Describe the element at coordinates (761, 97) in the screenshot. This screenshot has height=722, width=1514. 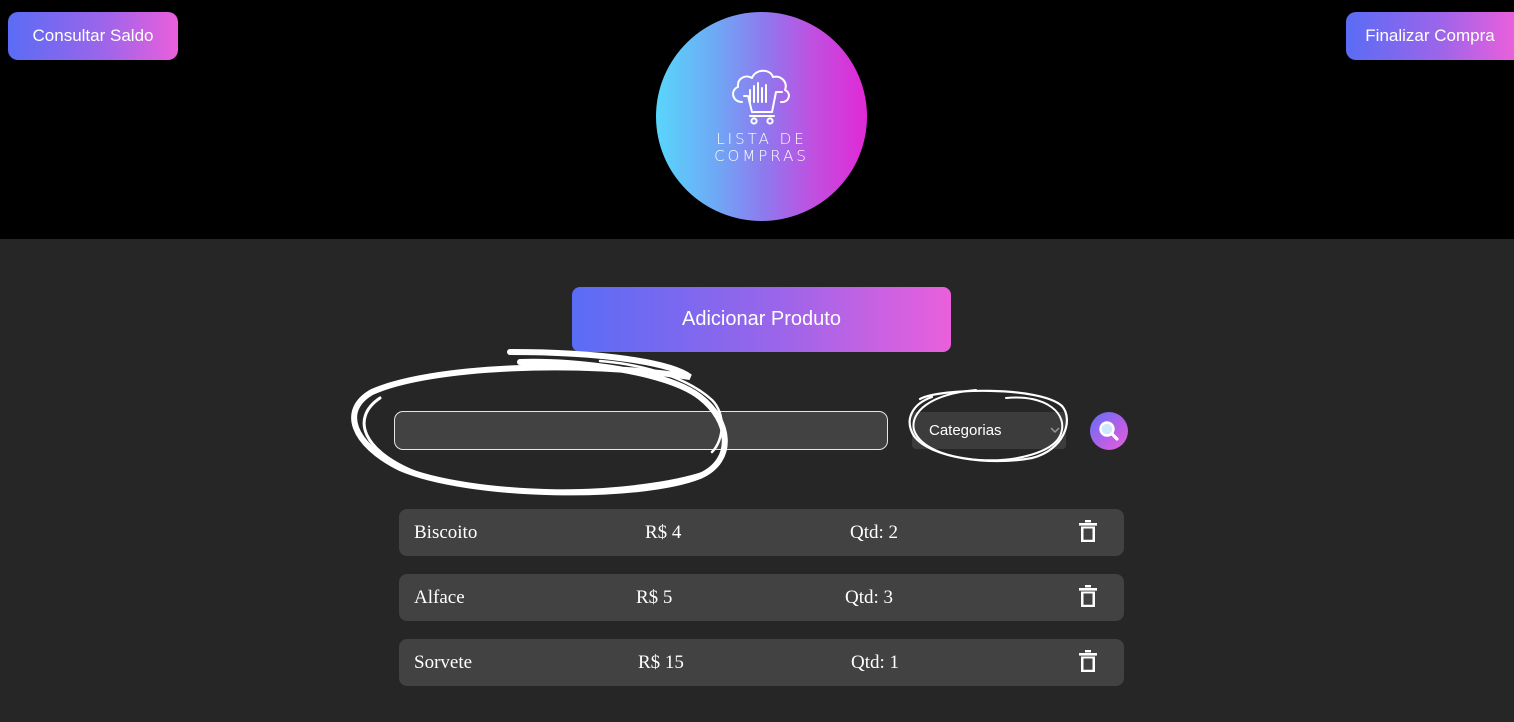
I see `cloud-cart-icon` at that location.